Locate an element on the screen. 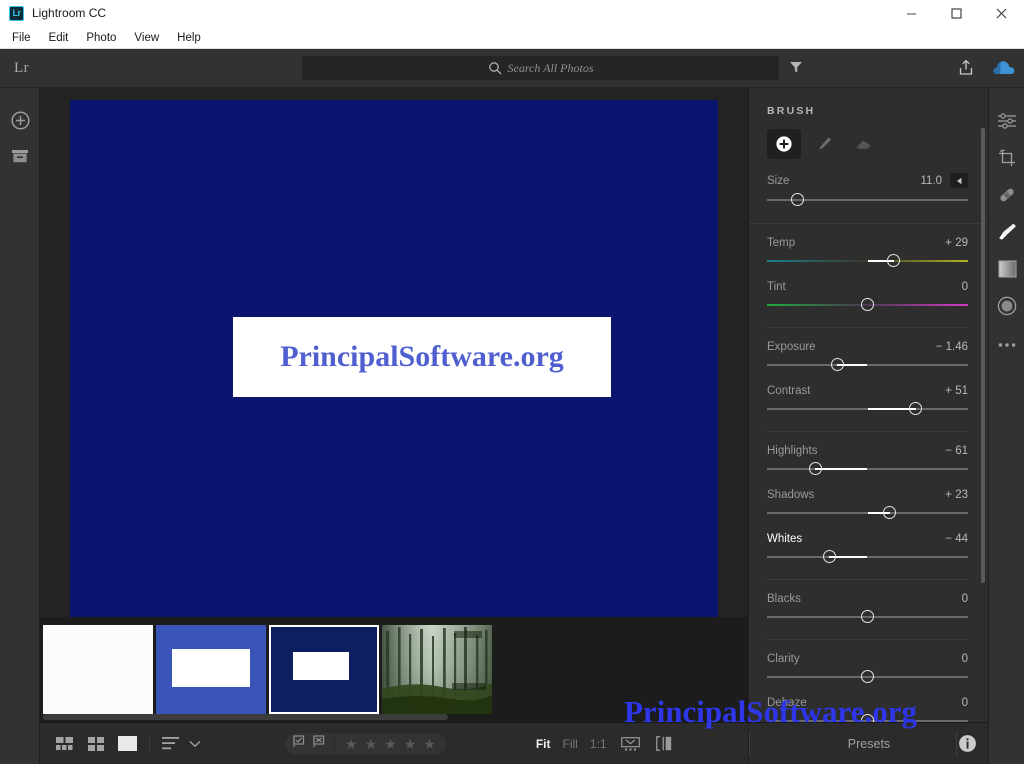  chevron-down-icon is located at coordinates (195, 744).